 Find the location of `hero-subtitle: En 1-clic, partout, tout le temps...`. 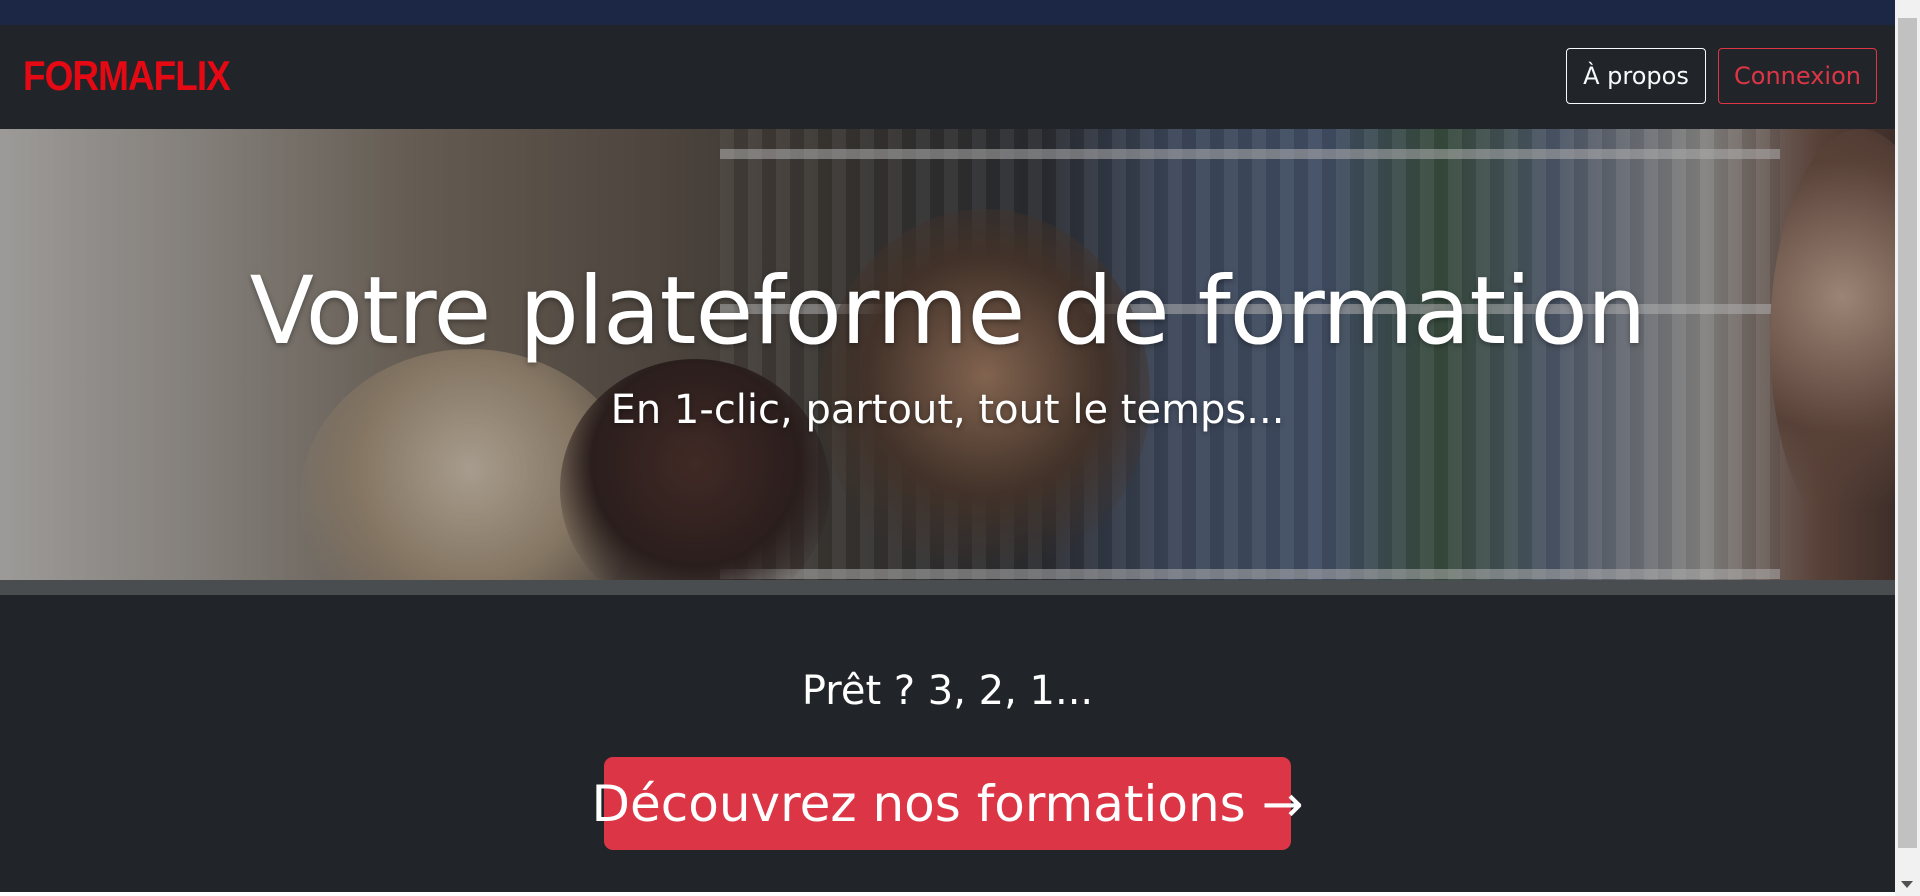

hero-subtitle: En 1-clic, partout, tout le temps... is located at coordinates (947, 410).